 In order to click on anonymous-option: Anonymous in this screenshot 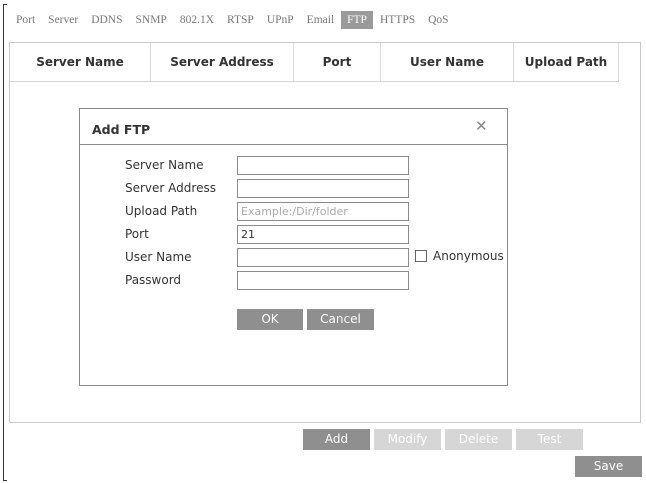, I will do `click(459, 256)`.